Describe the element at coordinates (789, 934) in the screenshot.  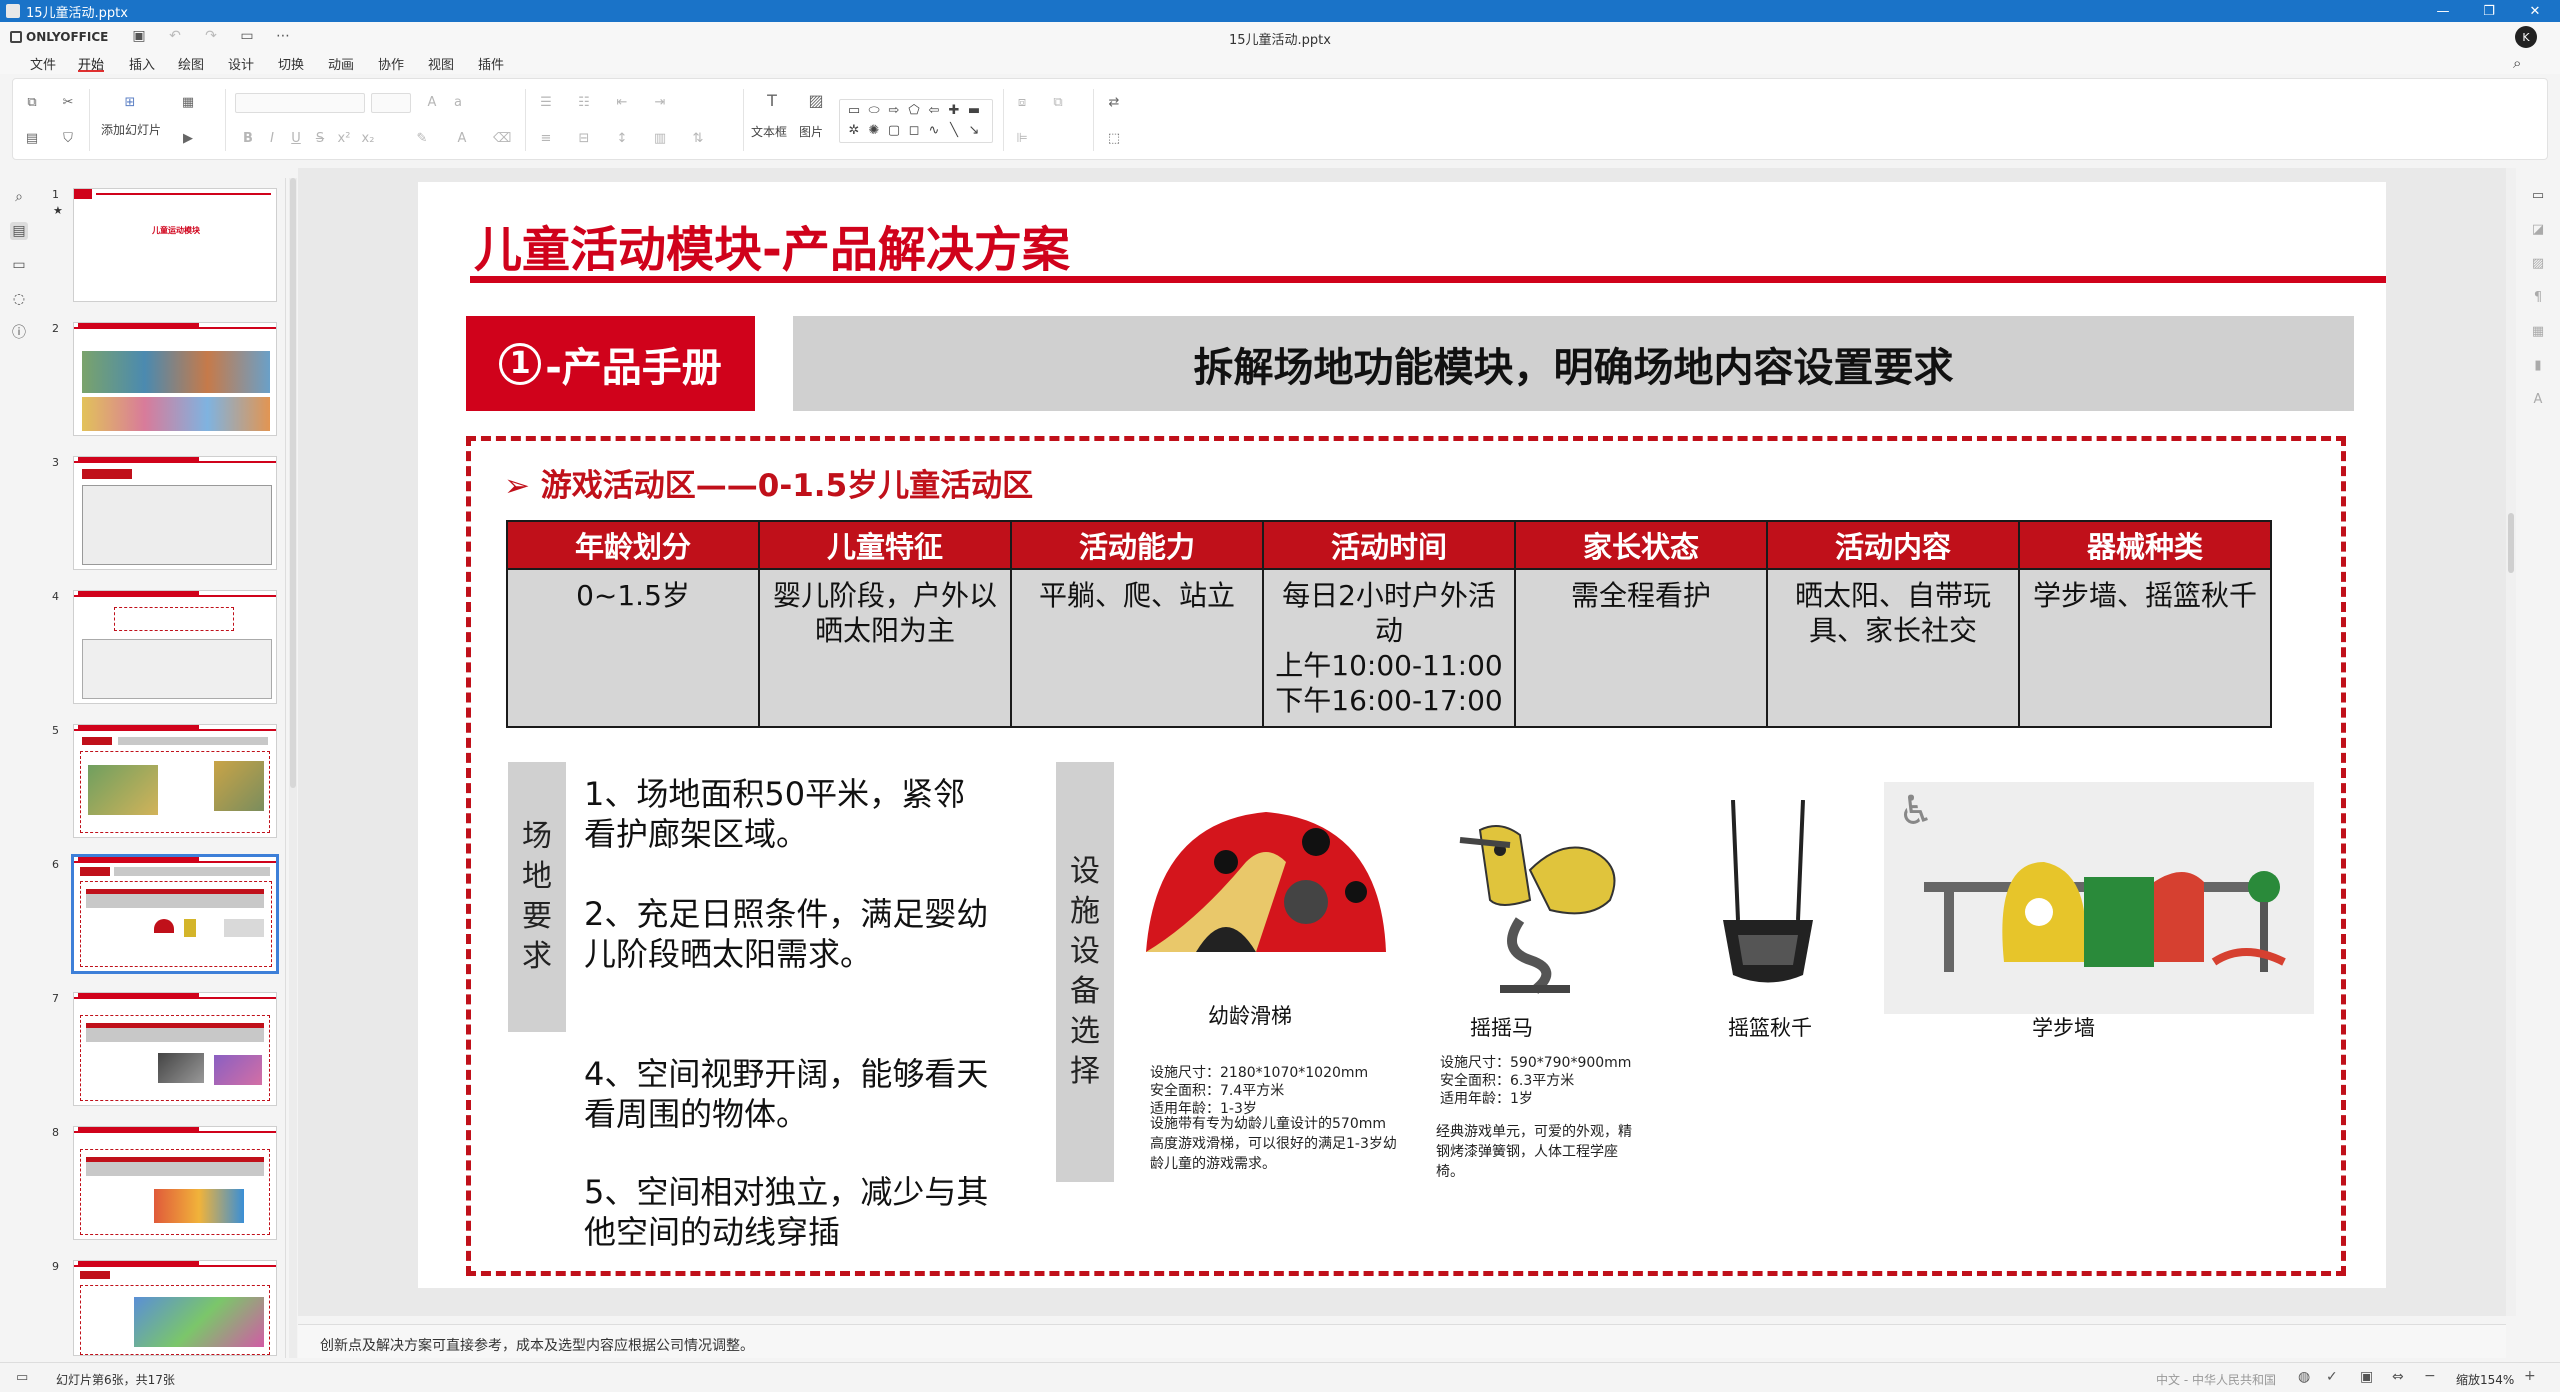
I see `requirement-item: 2、充足日照条件，满足婴幼儿阶段晒太阳需求。` at that location.